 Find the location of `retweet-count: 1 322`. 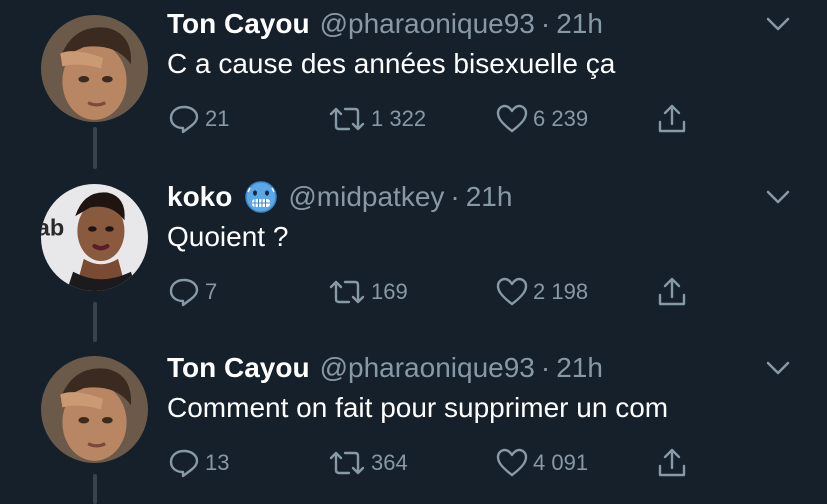

retweet-count: 1 322 is located at coordinates (399, 118).